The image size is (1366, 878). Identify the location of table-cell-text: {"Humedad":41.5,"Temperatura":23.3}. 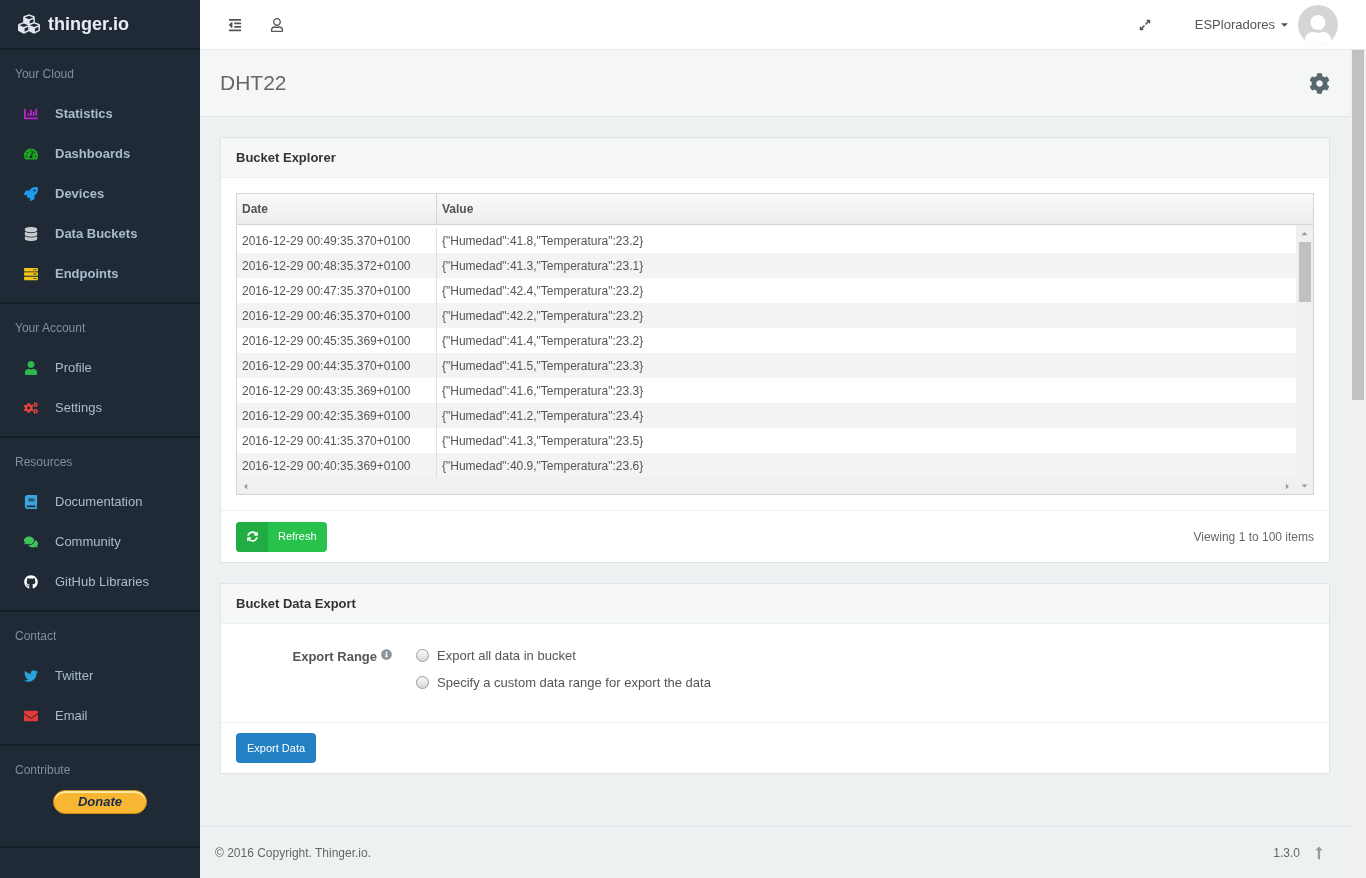
(543, 366).